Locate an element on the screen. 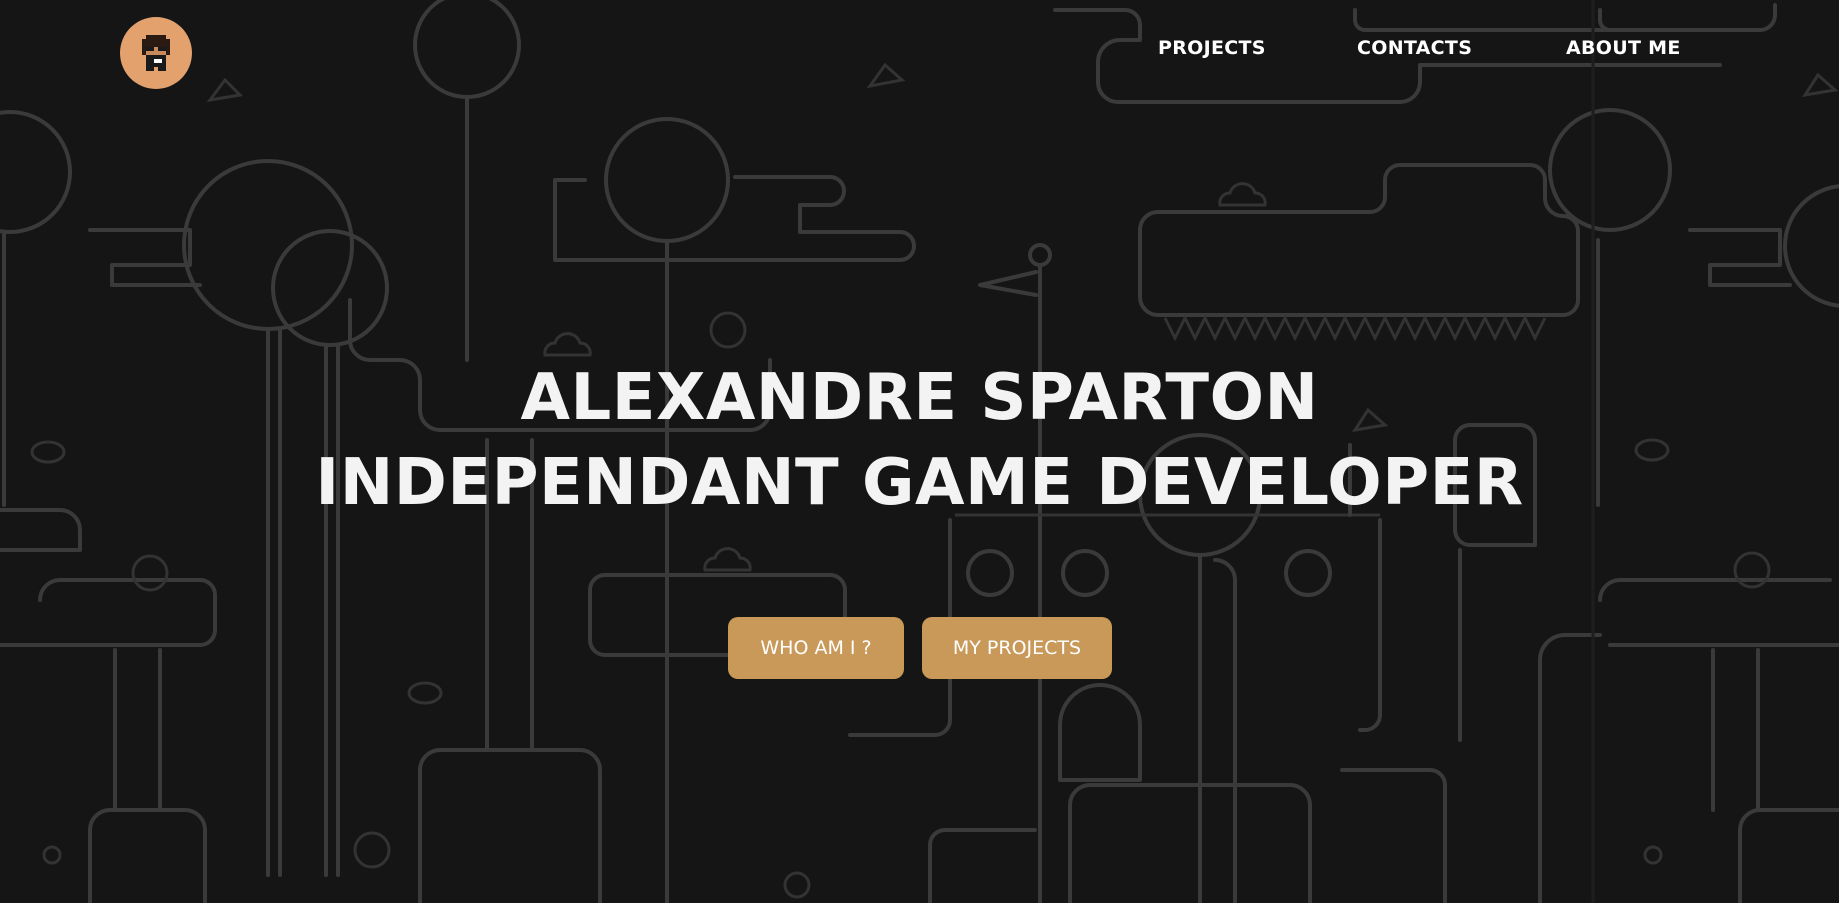  nav-about-me-link: ABOUT ME is located at coordinates (1623, 48).